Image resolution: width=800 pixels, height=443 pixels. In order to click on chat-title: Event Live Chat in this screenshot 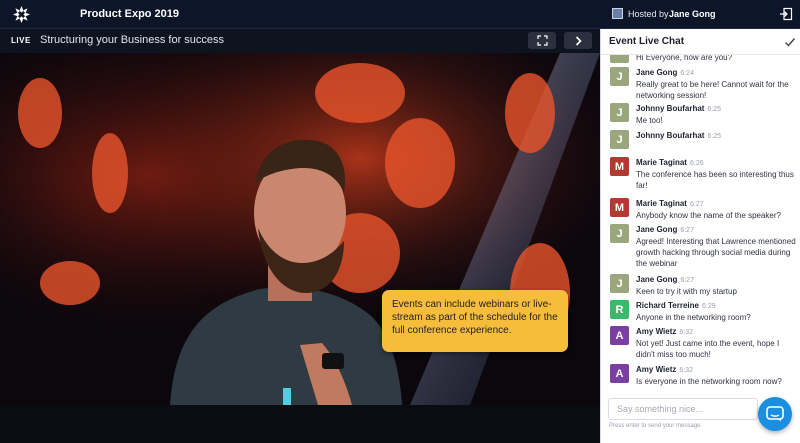, I will do `click(647, 41)`.